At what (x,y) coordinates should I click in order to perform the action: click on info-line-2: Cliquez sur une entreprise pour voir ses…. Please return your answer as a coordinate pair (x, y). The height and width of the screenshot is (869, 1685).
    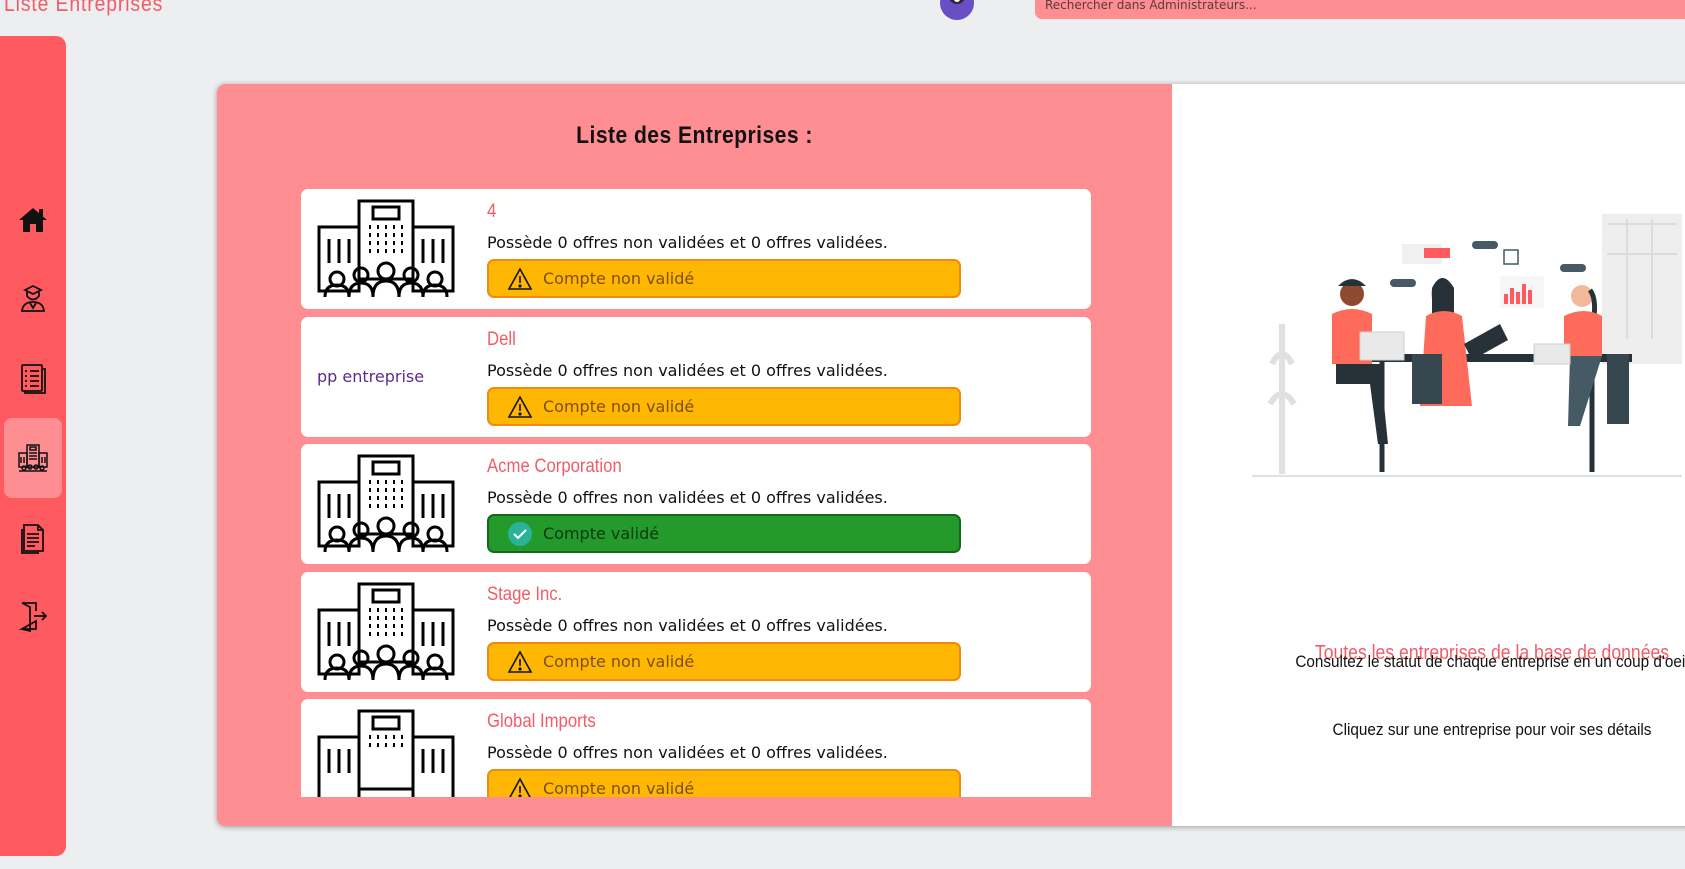
    Looking at the image, I should click on (1492, 729).